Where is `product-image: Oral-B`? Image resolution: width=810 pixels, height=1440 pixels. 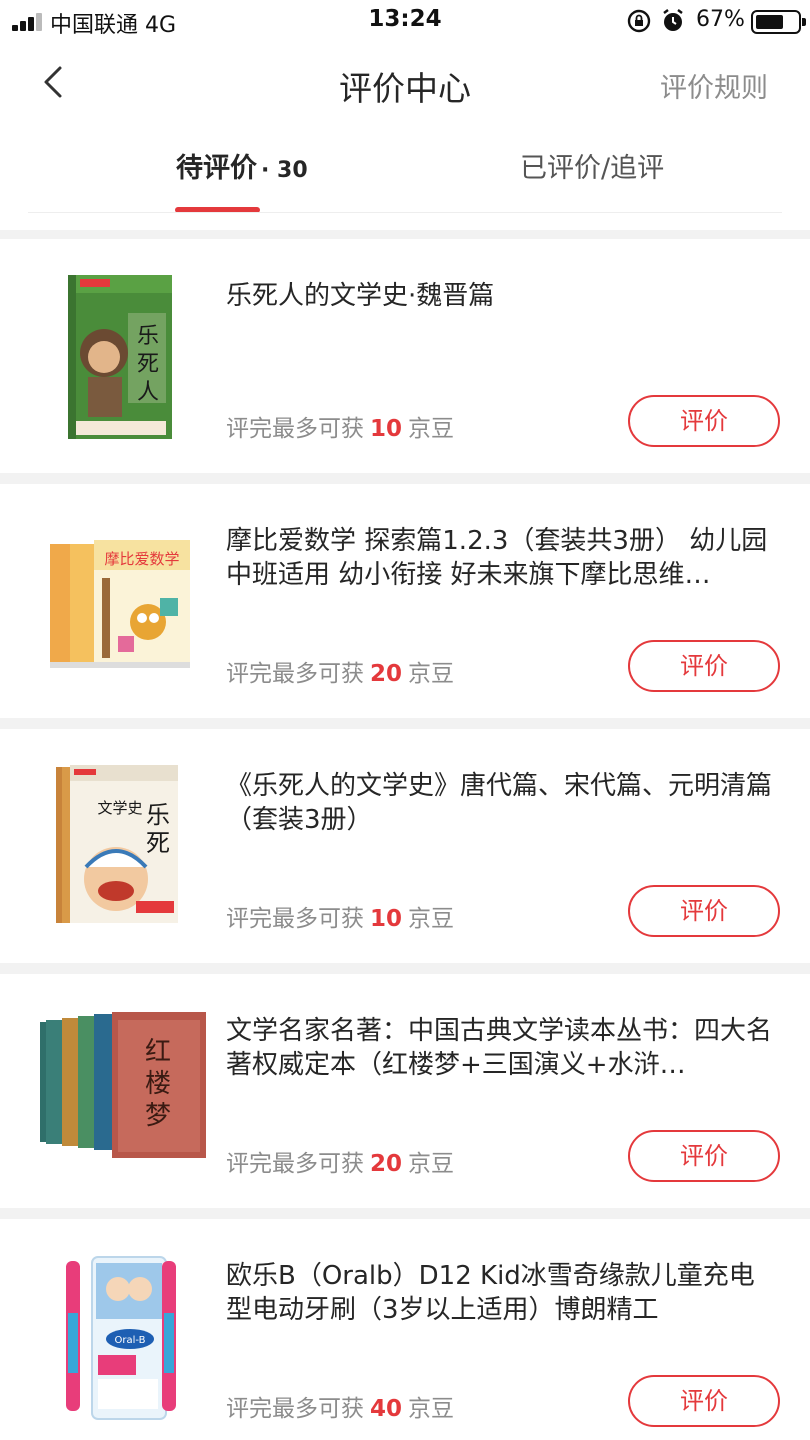 product-image: Oral-B is located at coordinates (125, 1338).